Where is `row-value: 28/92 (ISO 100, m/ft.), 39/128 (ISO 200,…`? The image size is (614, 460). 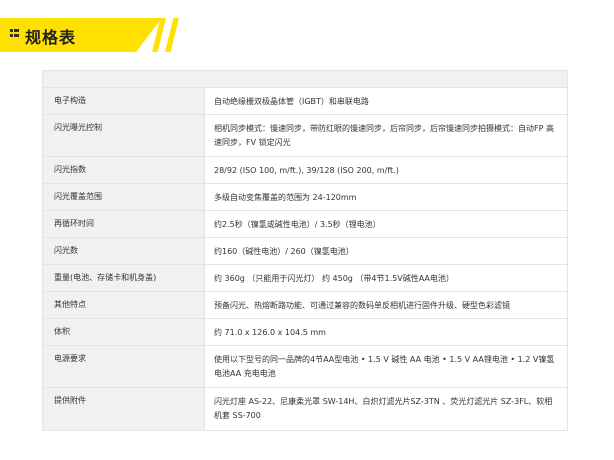
row-value: 28/92 (ISO 100, m/ft.), 39/128 (ISO 200,… is located at coordinates (306, 170).